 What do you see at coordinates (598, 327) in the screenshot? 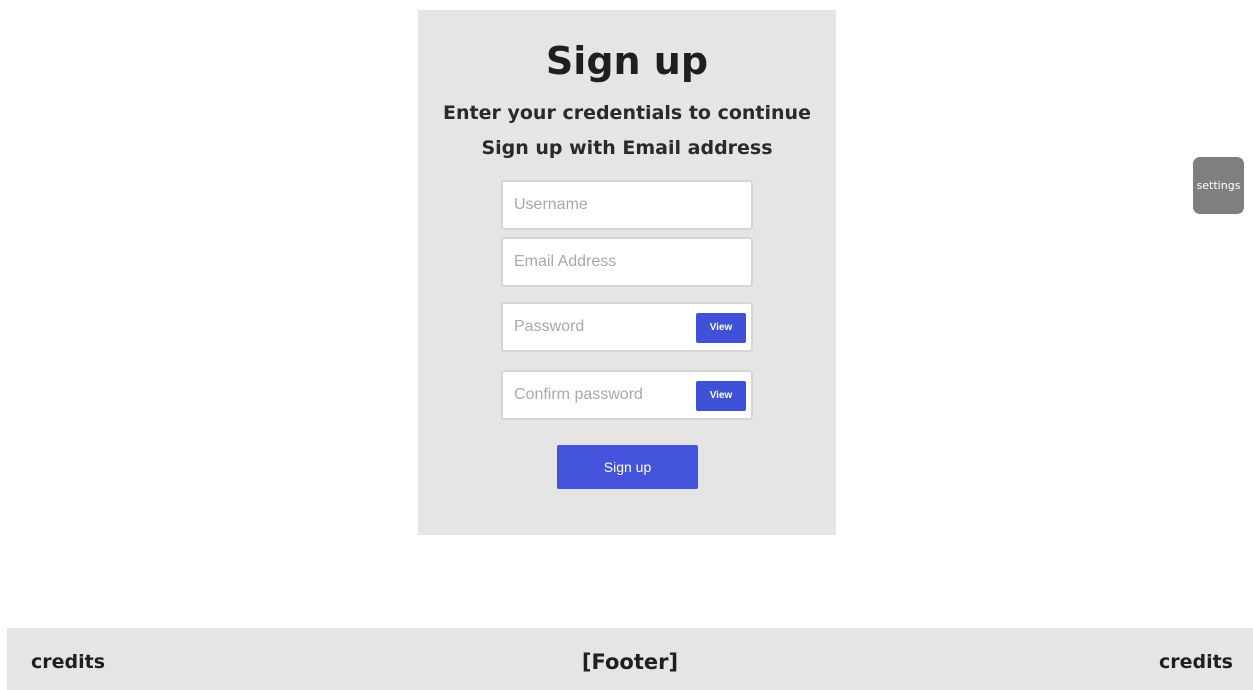
I see `password-input` at bounding box center [598, 327].